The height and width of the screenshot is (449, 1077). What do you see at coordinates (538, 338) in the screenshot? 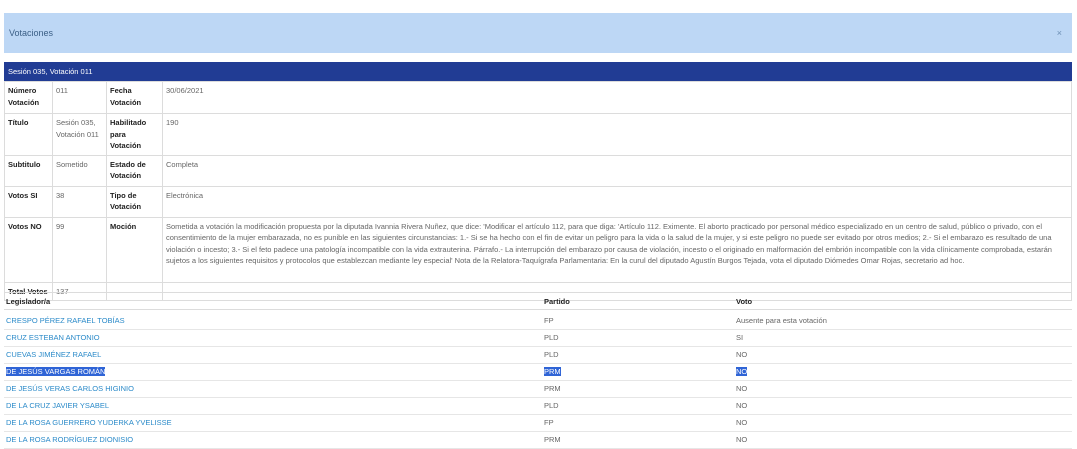
I see `table-row: CRUZ ESTEBAN ANTONIO PLD SI` at bounding box center [538, 338].